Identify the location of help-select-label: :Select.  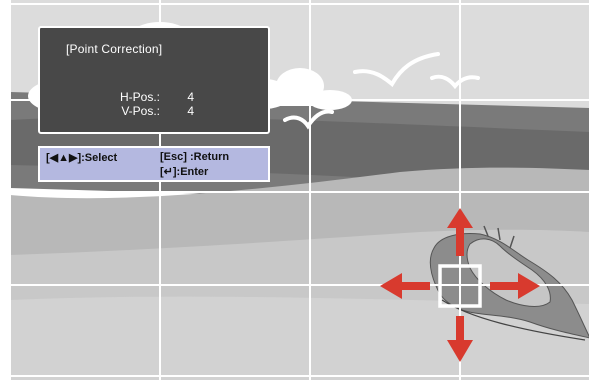
(99, 158).